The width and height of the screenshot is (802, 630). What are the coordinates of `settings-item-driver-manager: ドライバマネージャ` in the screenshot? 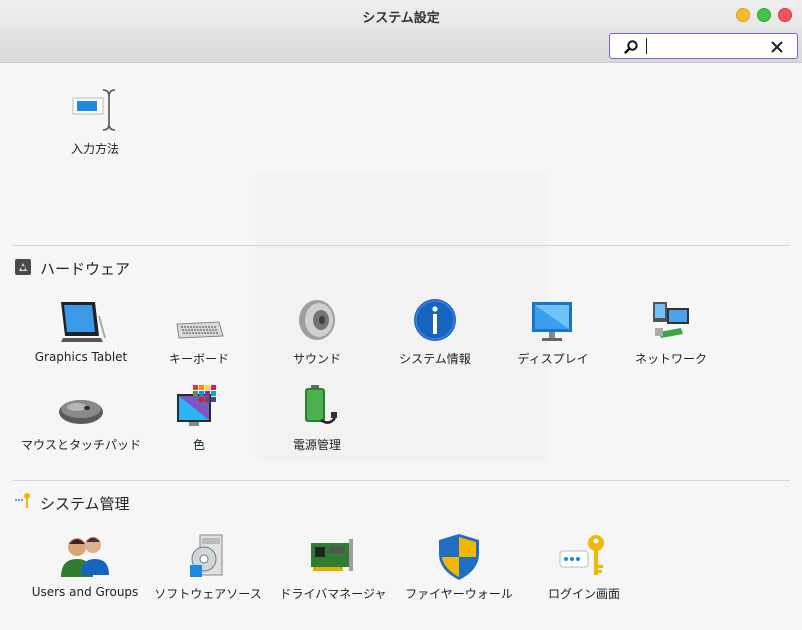 It's located at (333, 567).